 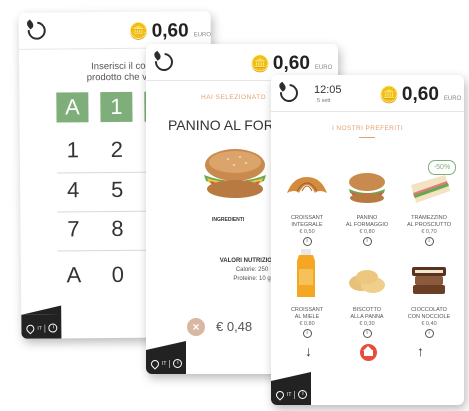 What do you see at coordinates (72, 107) in the screenshot?
I see `key-letter-a: A` at bounding box center [72, 107].